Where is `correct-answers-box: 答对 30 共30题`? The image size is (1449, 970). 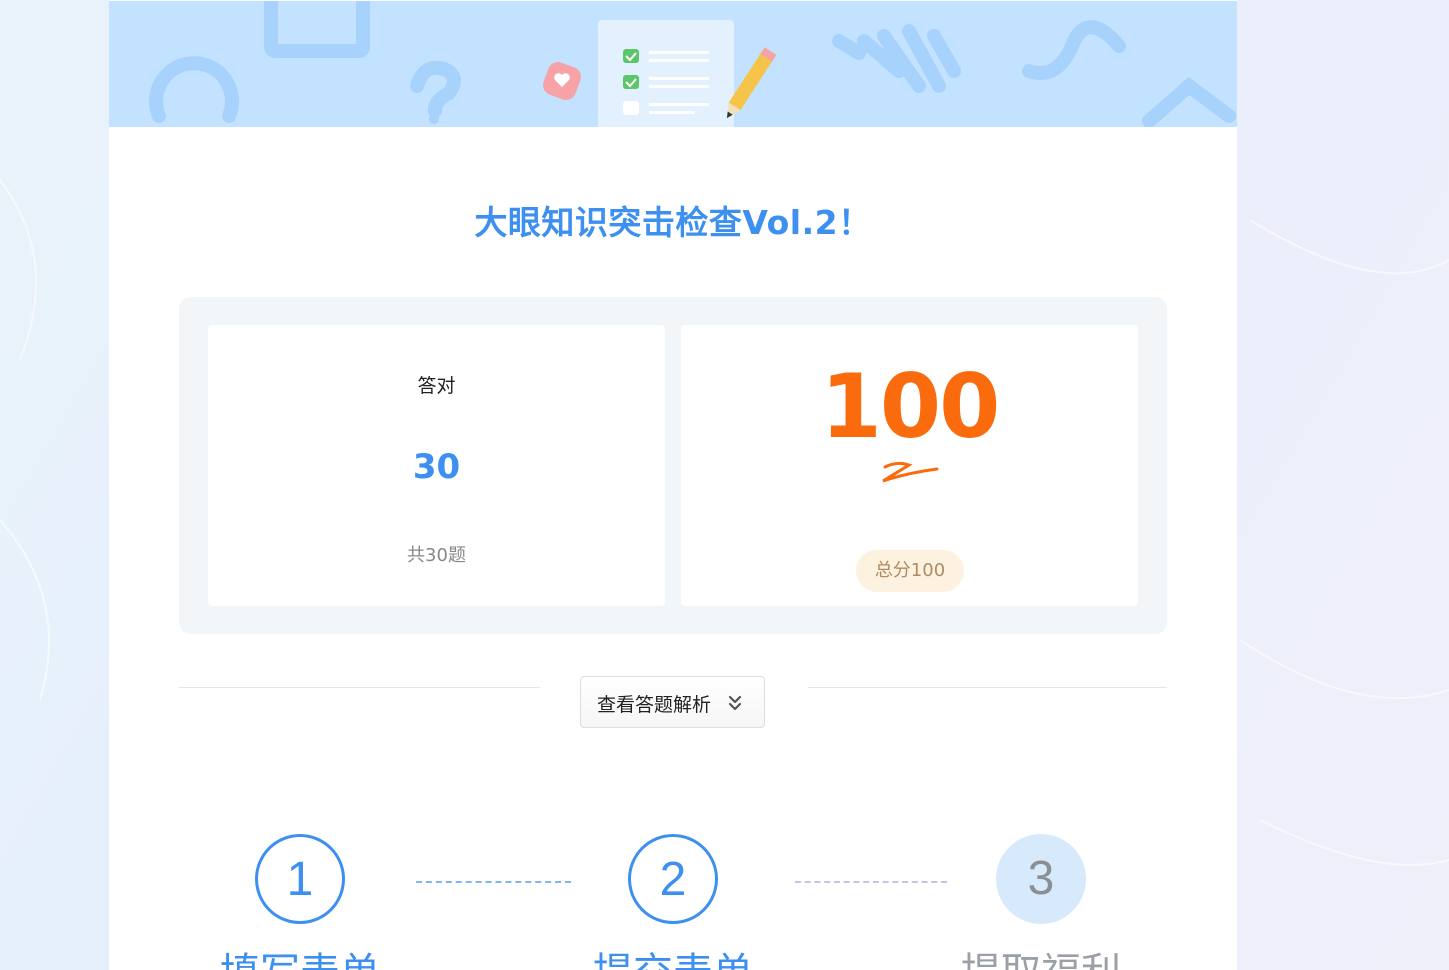 correct-answers-box: 答对 30 共30题 is located at coordinates (436, 465).